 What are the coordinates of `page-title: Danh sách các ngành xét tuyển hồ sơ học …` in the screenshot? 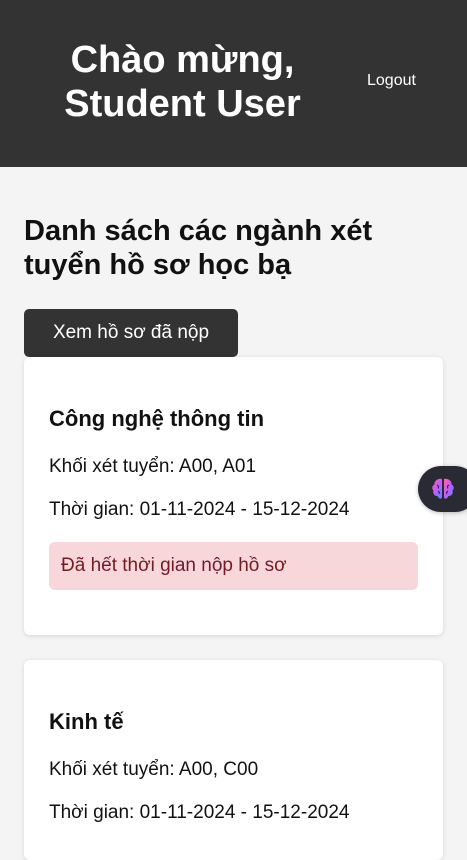 It's located at (198, 248).